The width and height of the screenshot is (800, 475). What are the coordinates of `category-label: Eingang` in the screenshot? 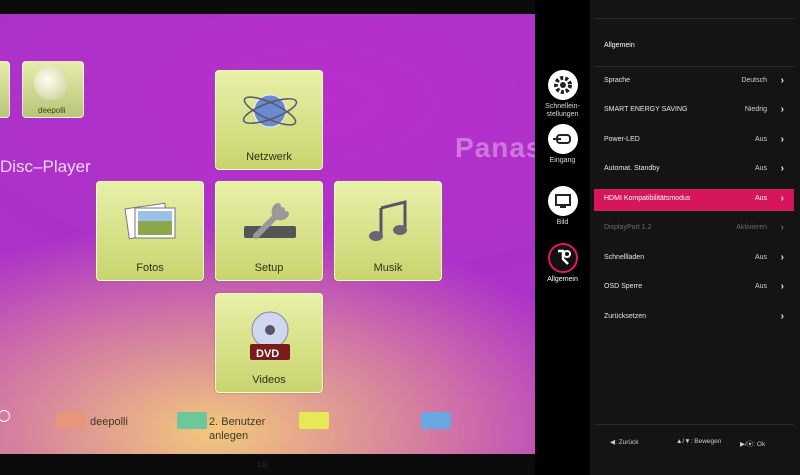 It's located at (562, 160).